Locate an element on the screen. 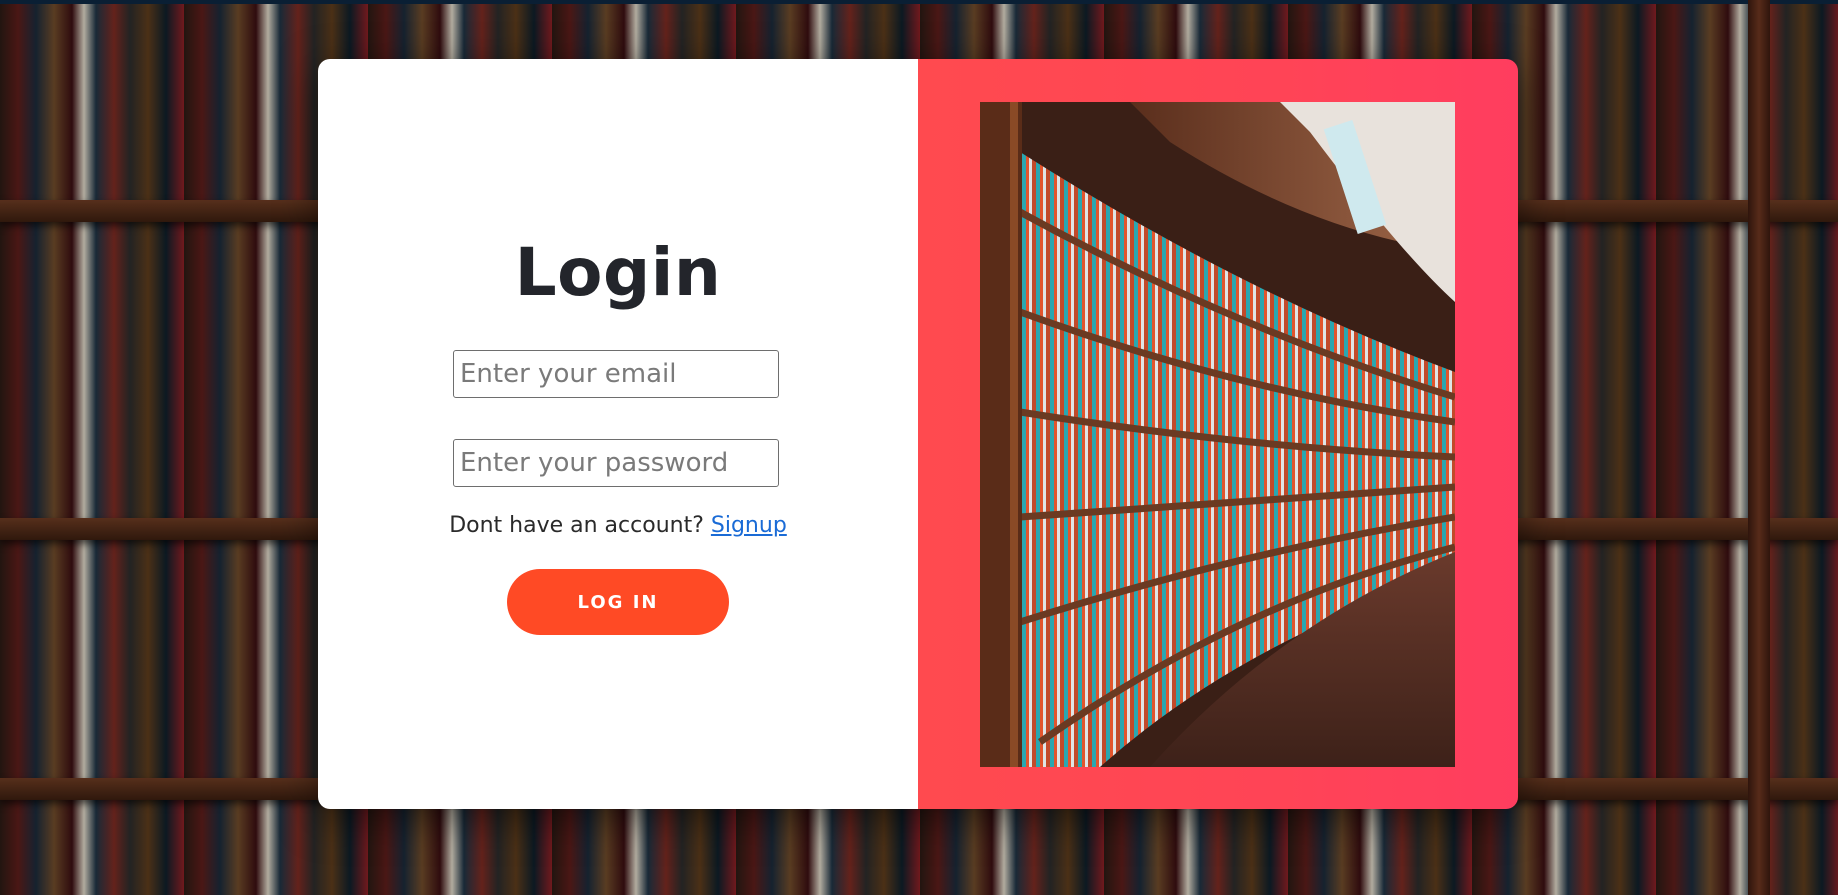  signup-prompt-row: Dont have an account? Signup is located at coordinates (618, 525).